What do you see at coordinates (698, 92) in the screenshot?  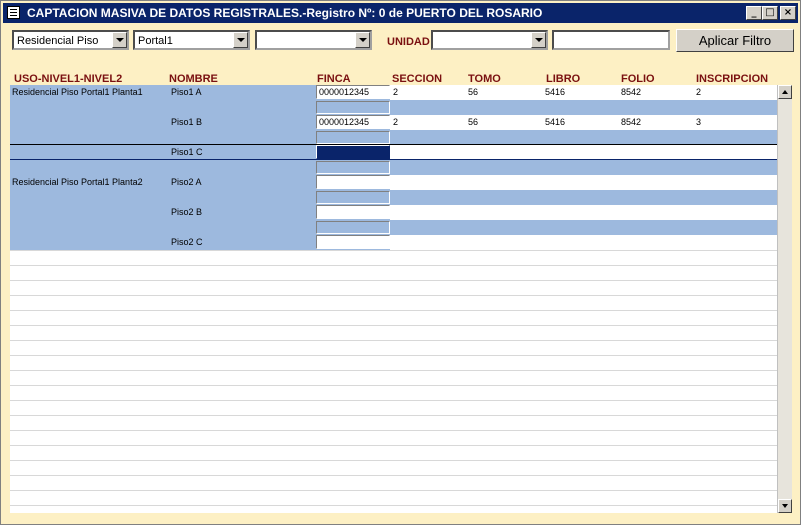 I see `cell-inscripcion: 2` at bounding box center [698, 92].